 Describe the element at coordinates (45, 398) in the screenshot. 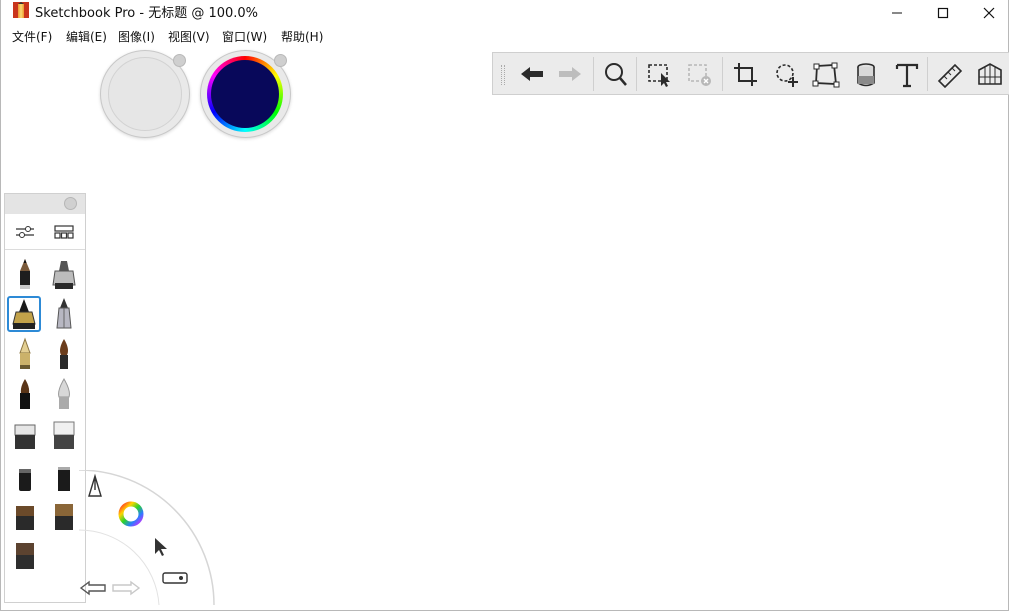

I see `brush-palette` at that location.